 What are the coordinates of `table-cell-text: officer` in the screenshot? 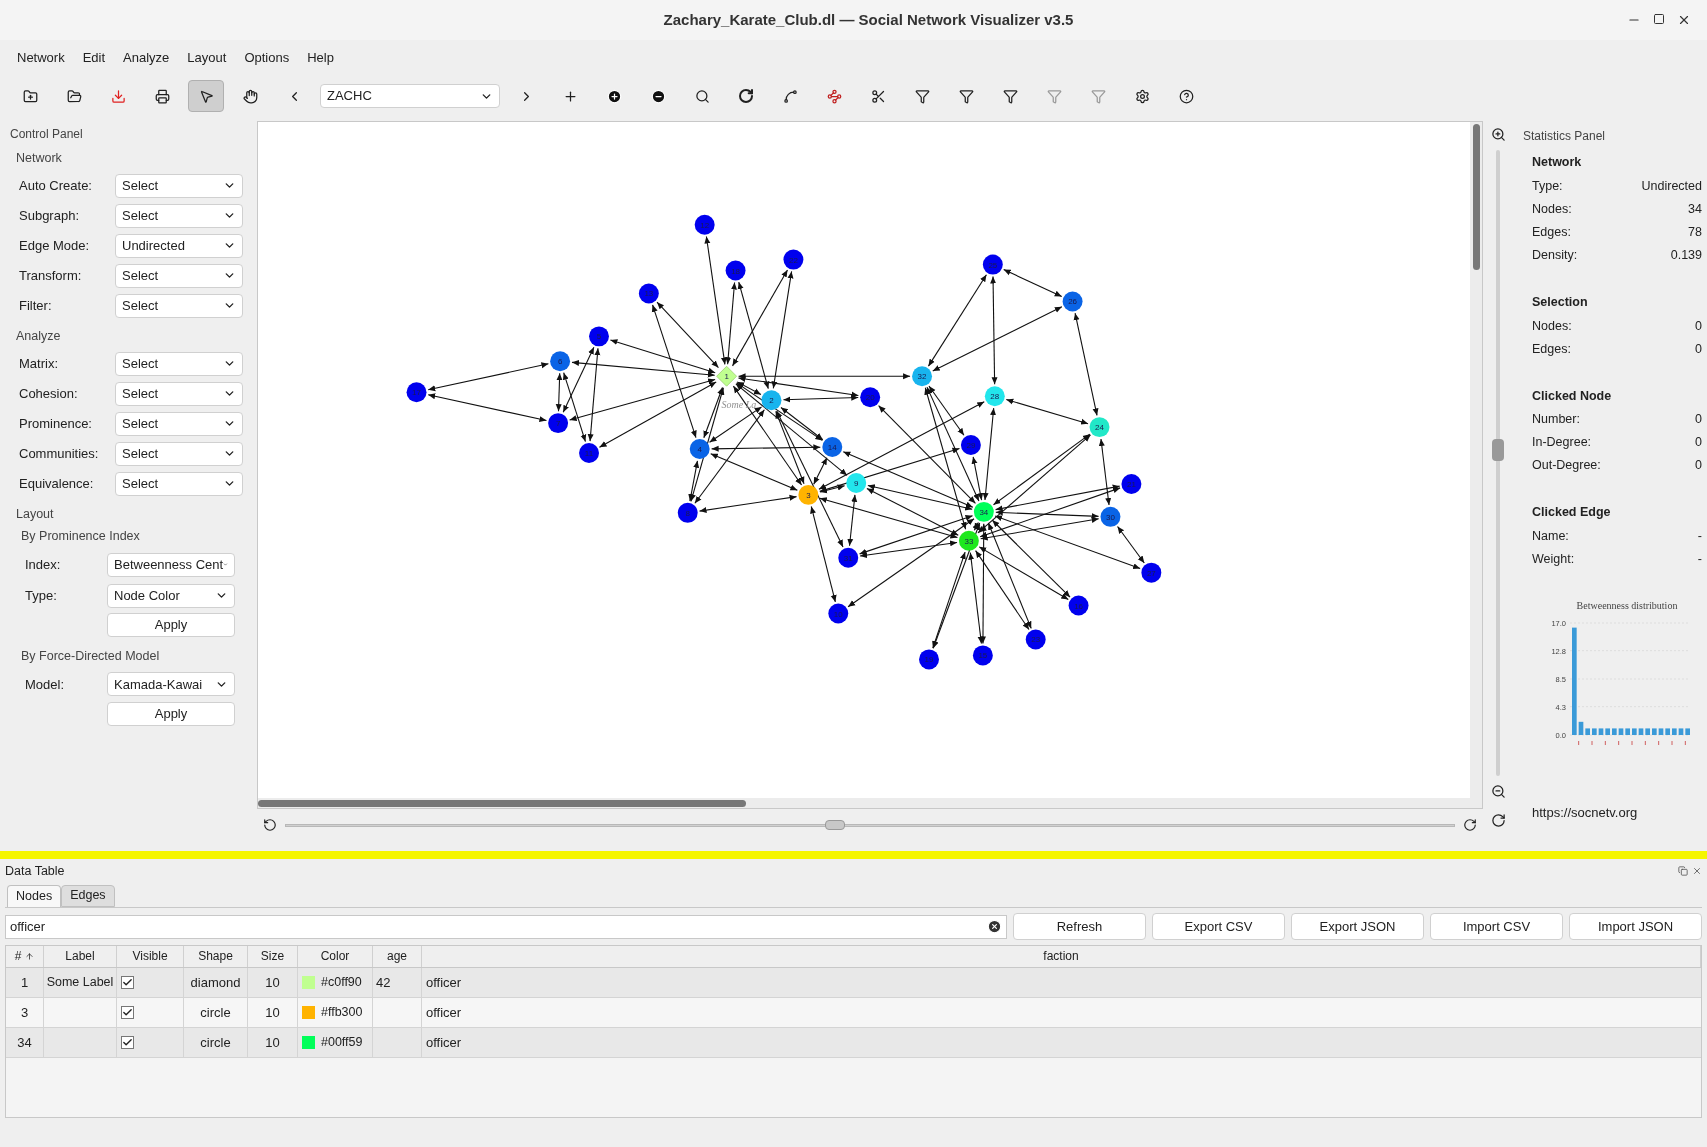 It's located at (444, 1042).